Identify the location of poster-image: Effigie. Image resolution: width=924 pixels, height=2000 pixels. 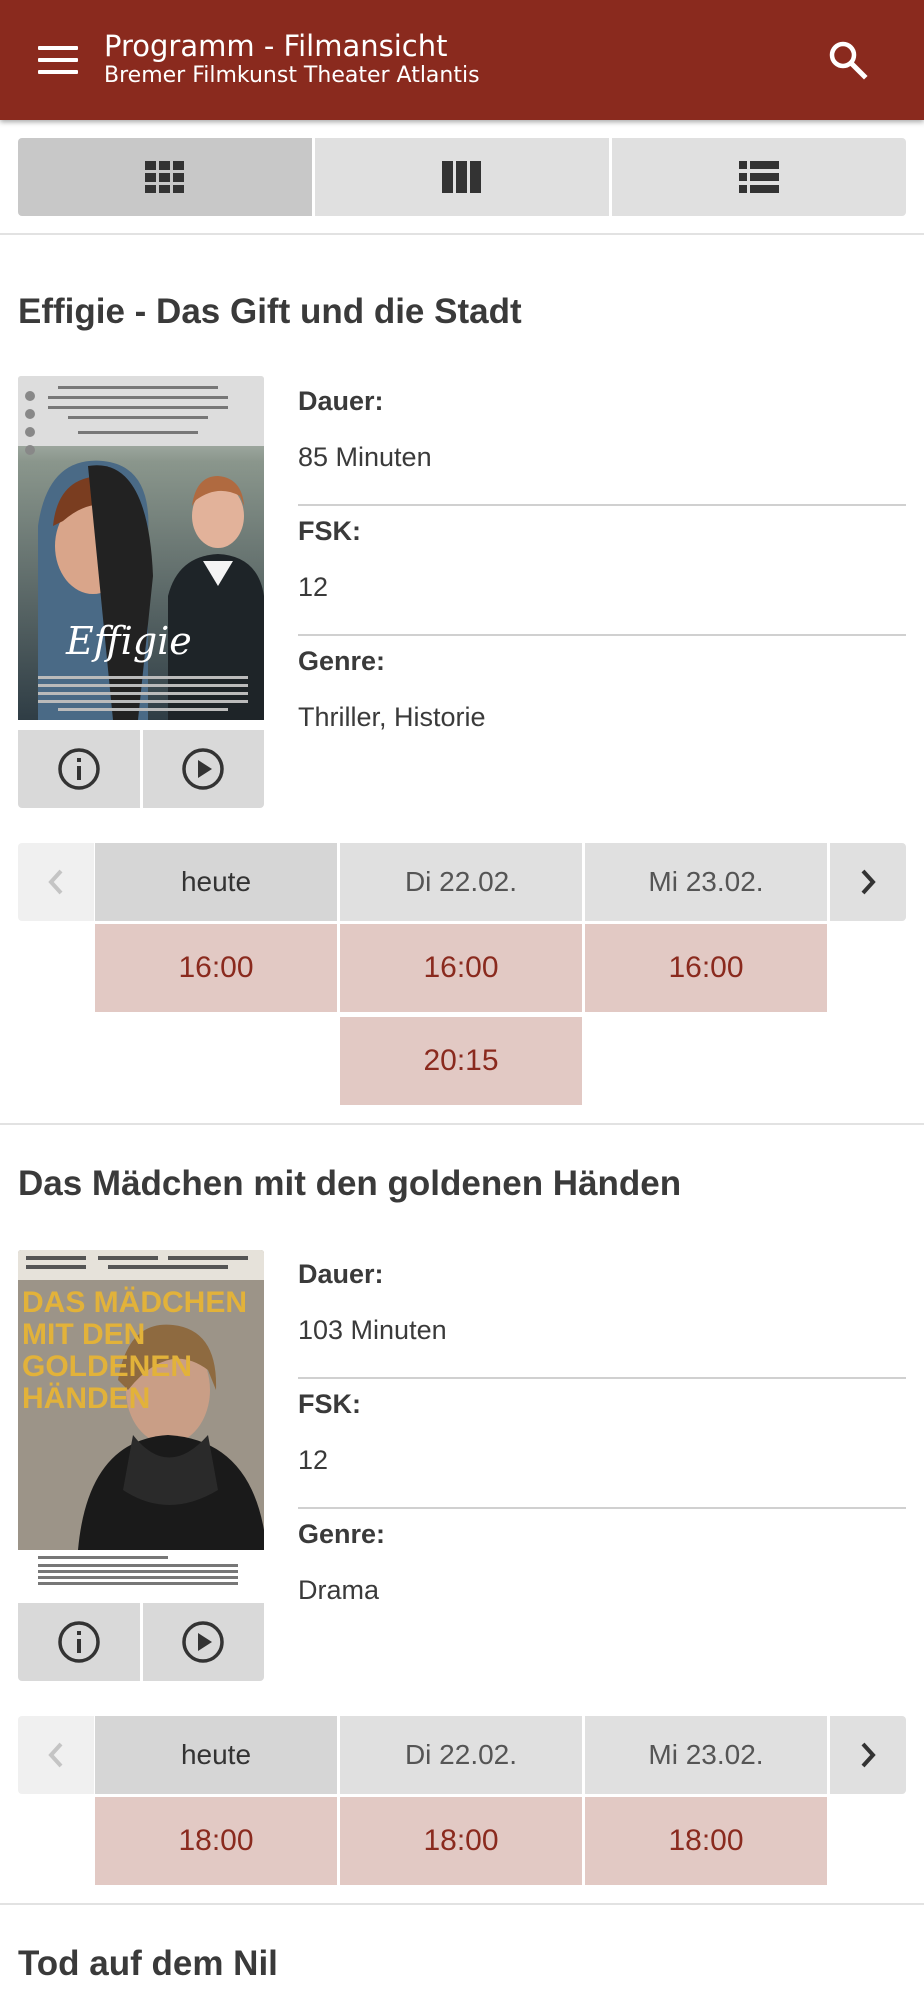
(141, 548).